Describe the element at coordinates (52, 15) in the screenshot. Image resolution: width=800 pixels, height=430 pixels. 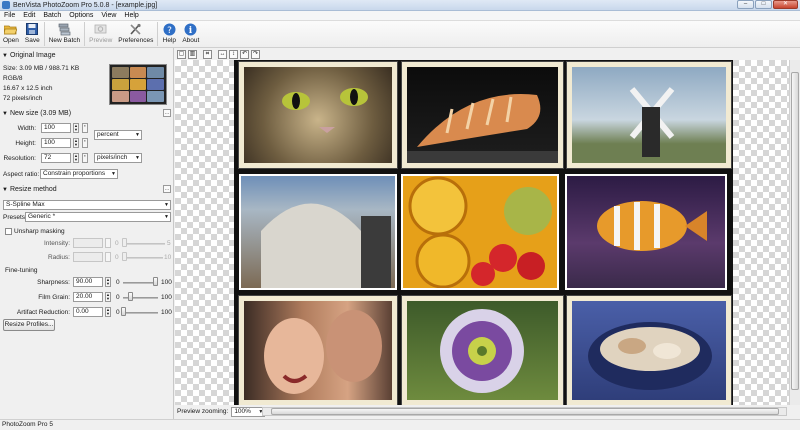
I see `menu-batch: Batch` at that location.